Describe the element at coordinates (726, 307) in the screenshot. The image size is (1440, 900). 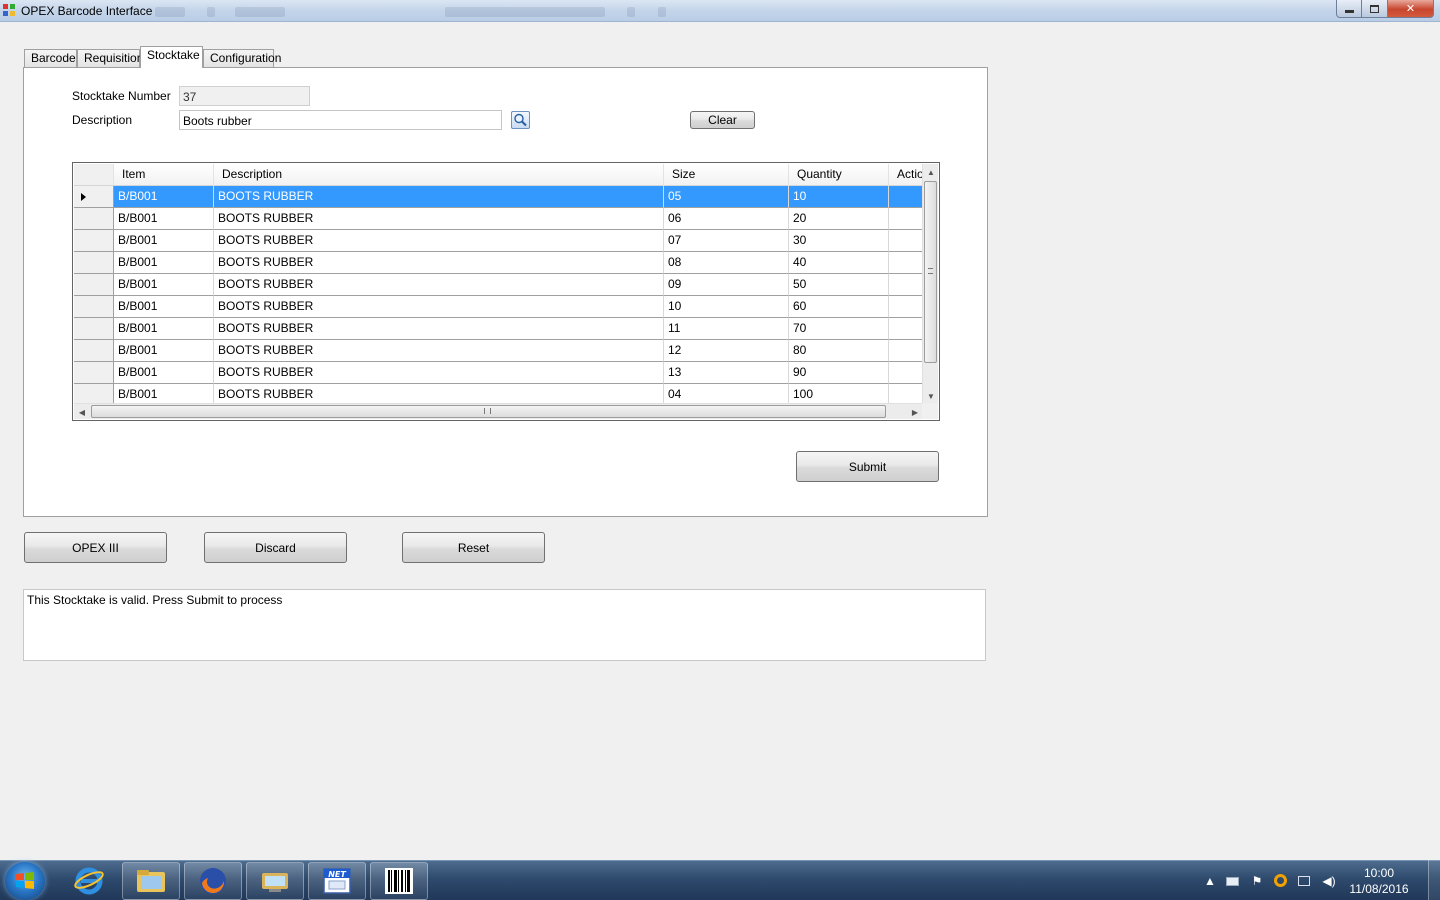
I see `cell-size: 10` at that location.